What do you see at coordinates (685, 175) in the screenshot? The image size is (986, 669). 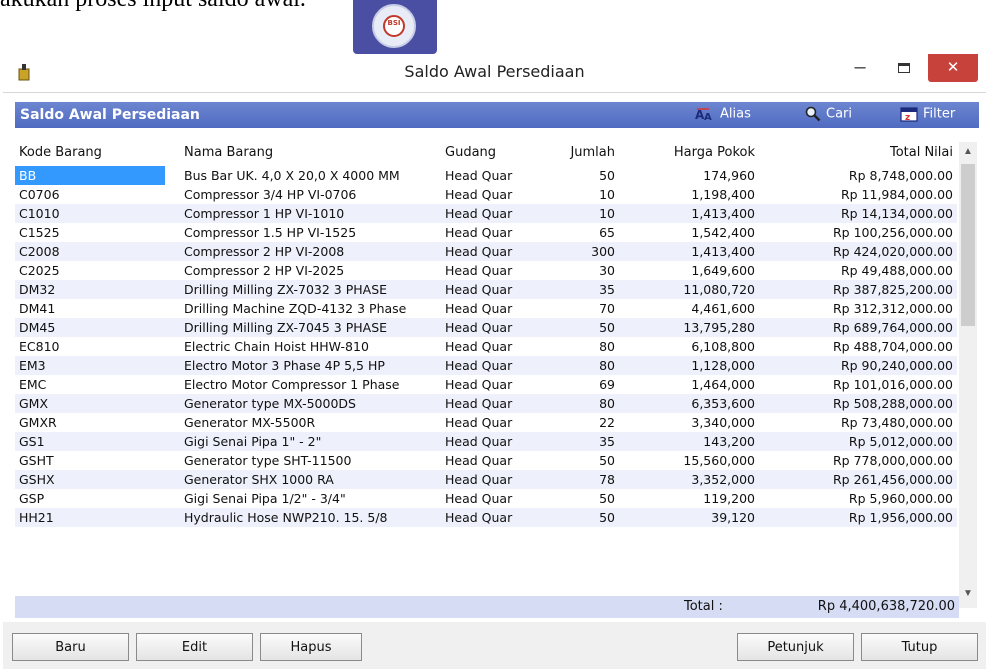 I see `cell-harga: 174,960` at bounding box center [685, 175].